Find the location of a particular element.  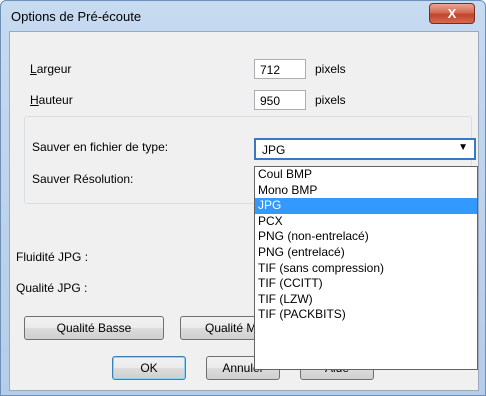

width-value: 712 is located at coordinates (270, 70).